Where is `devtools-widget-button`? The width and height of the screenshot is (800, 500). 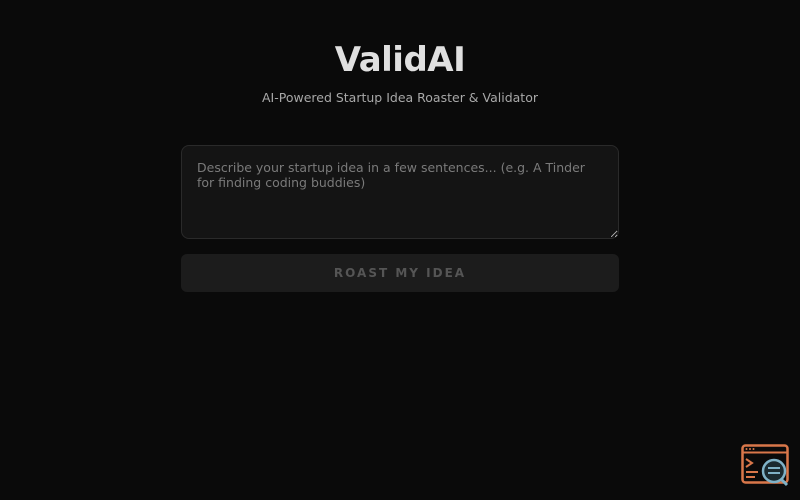
devtools-widget-button is located at coordinates (766, 466).